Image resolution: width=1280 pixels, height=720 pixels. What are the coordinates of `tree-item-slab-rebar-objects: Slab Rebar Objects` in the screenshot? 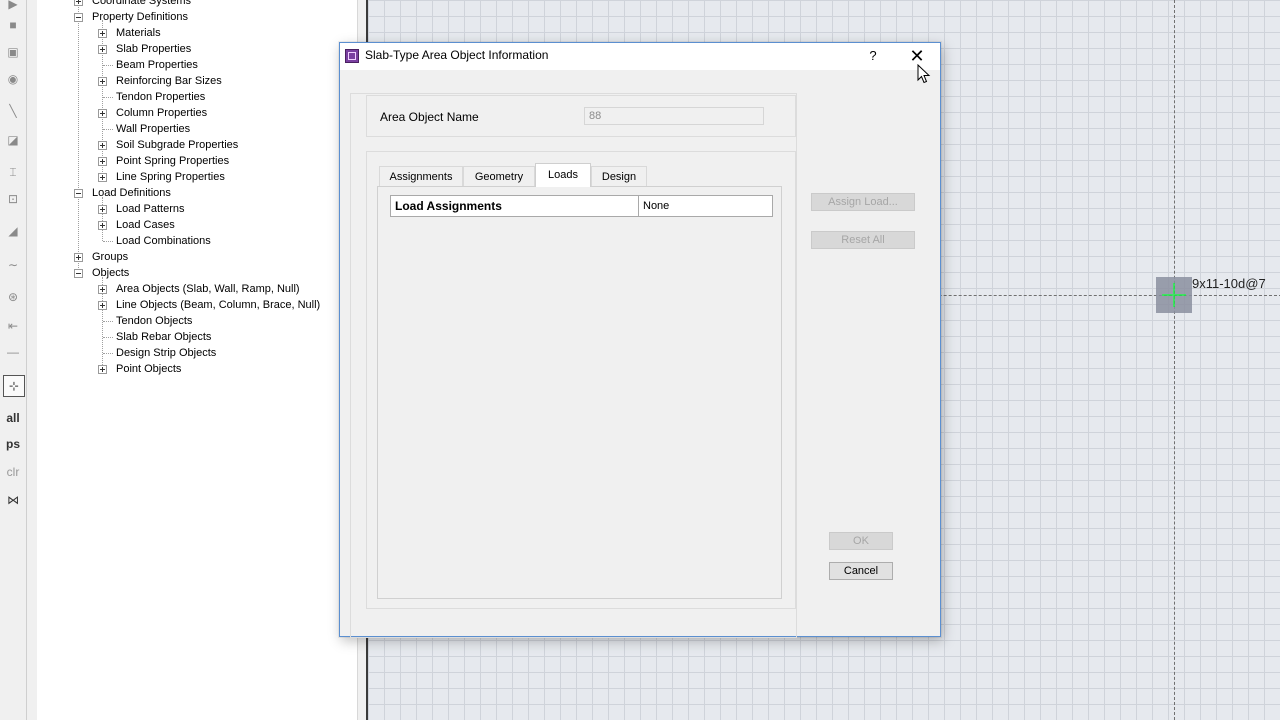 It's located at (163, 337).